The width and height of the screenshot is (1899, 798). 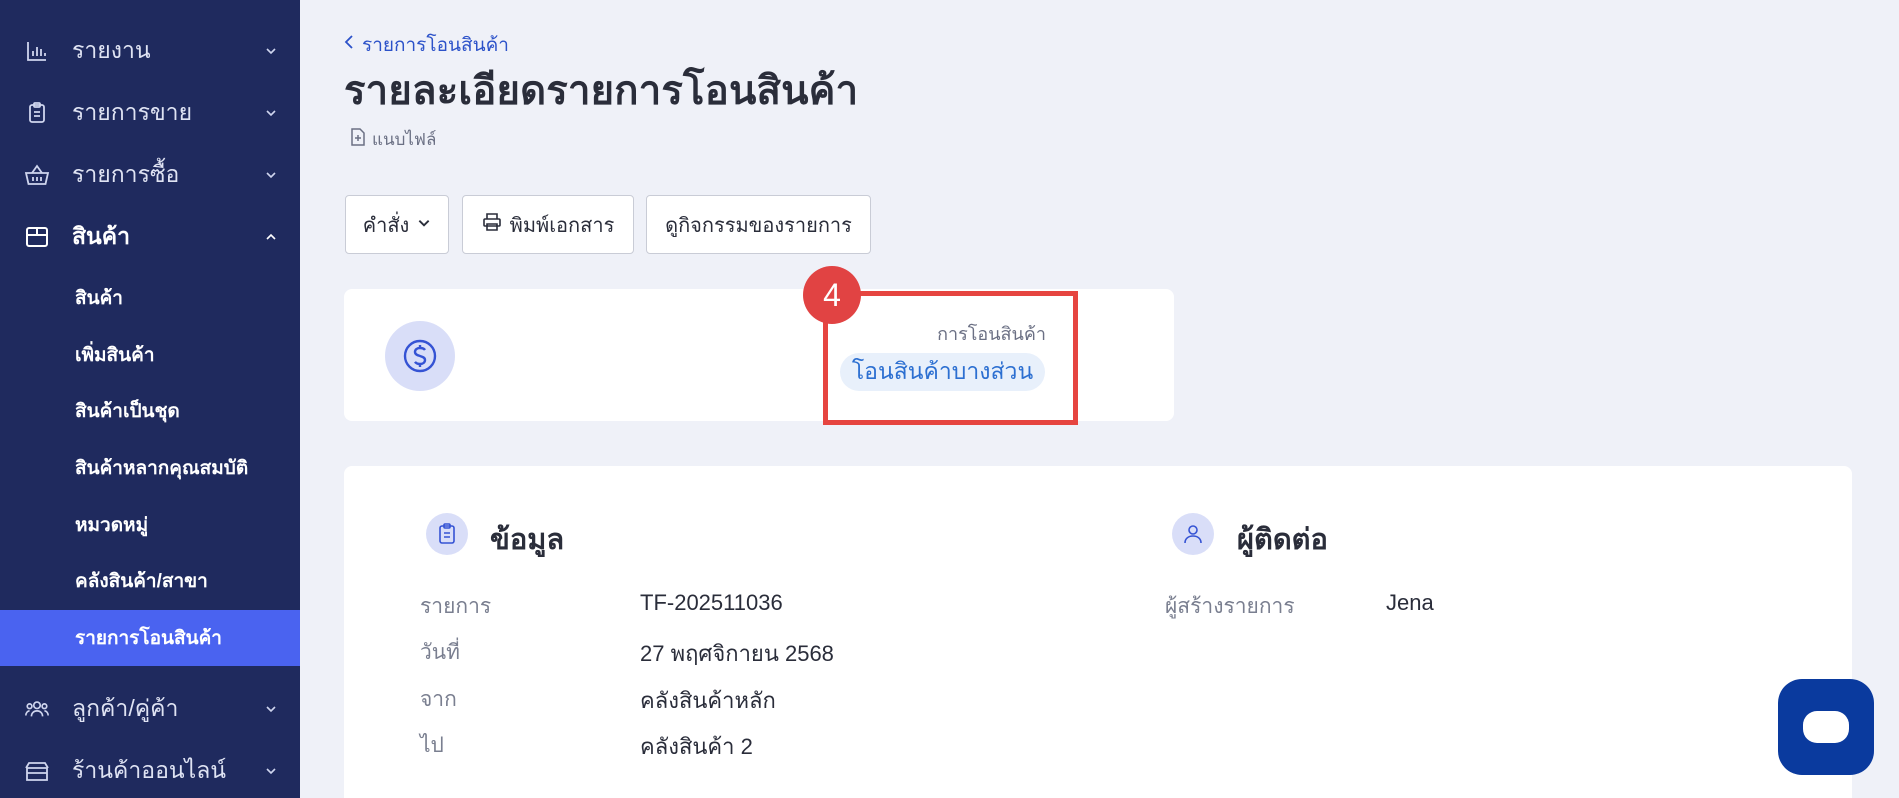 I want to click on command-dropdown-button: คำสั่ง, so click(x=397, y=224).